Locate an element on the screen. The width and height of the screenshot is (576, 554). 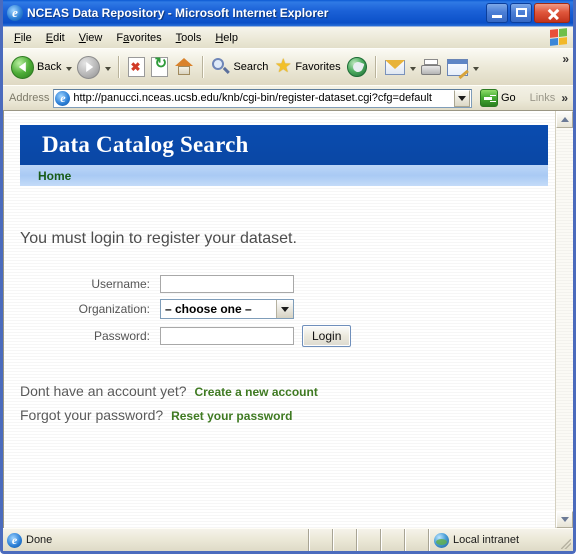
form-row-organization: Organization: – choose one – is located at coordinates (185, 309).